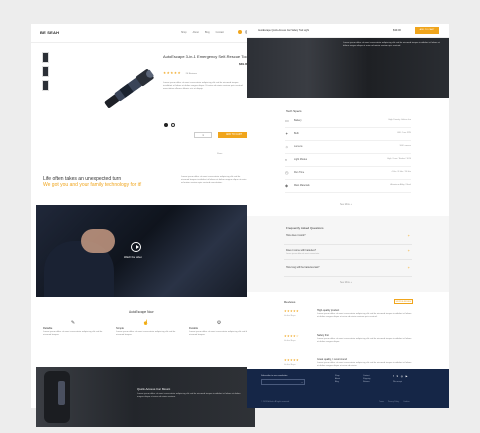  I want to click on review-stars: ★★★★☆, so click(291, 336).